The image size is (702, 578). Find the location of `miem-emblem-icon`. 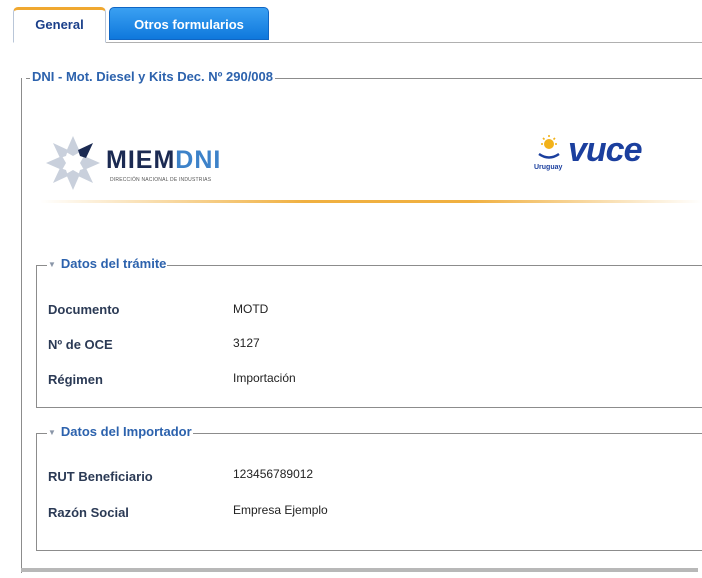

miem-emblem-icon is located at coordinates (73, 163).